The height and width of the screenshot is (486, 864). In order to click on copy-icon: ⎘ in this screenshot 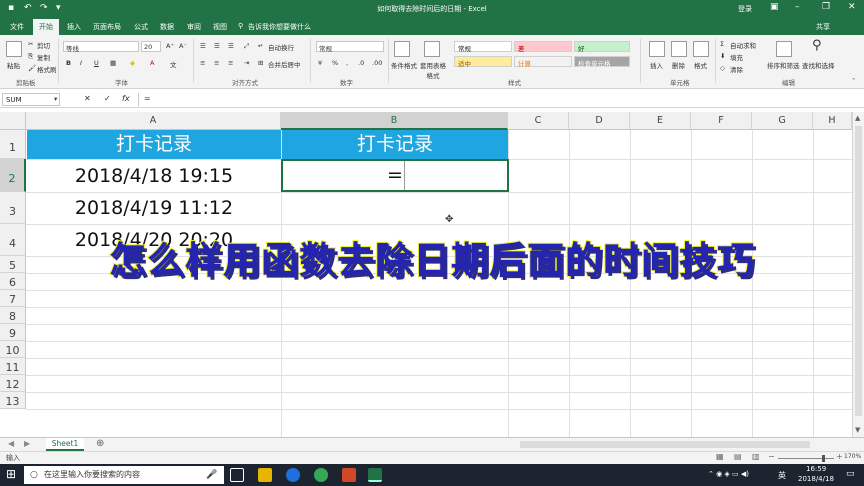, I will do `click(30, 56)`.